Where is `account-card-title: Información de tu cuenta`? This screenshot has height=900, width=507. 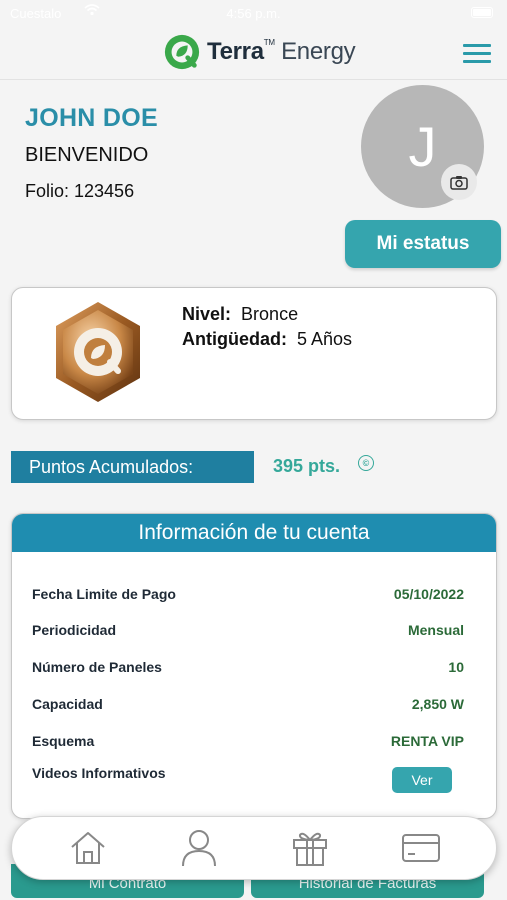
account-card-title: Información de tu cuenta is located at coordinates (254, 533).